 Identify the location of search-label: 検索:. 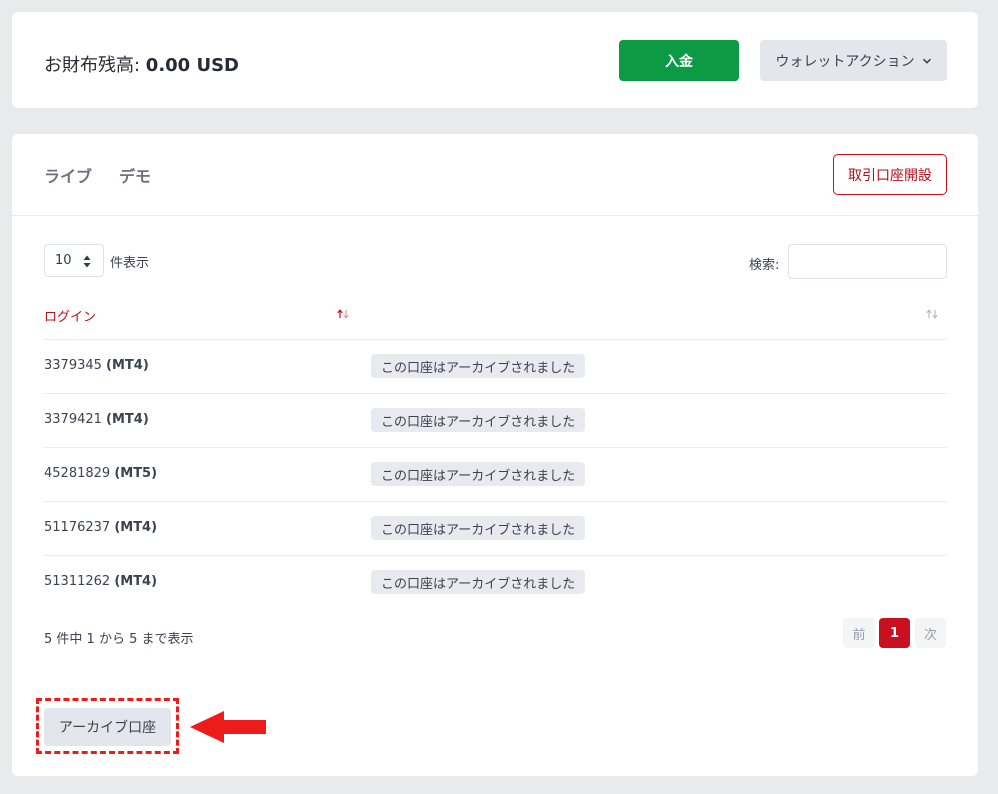
(764, 265).